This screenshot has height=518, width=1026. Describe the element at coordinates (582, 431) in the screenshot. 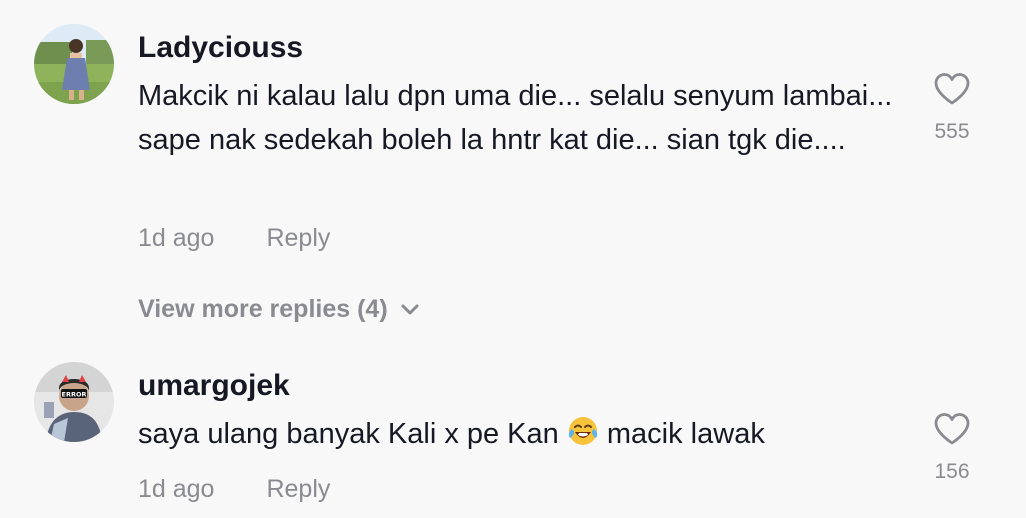

I see `face-with-tears-of-joy-icon` at that location.